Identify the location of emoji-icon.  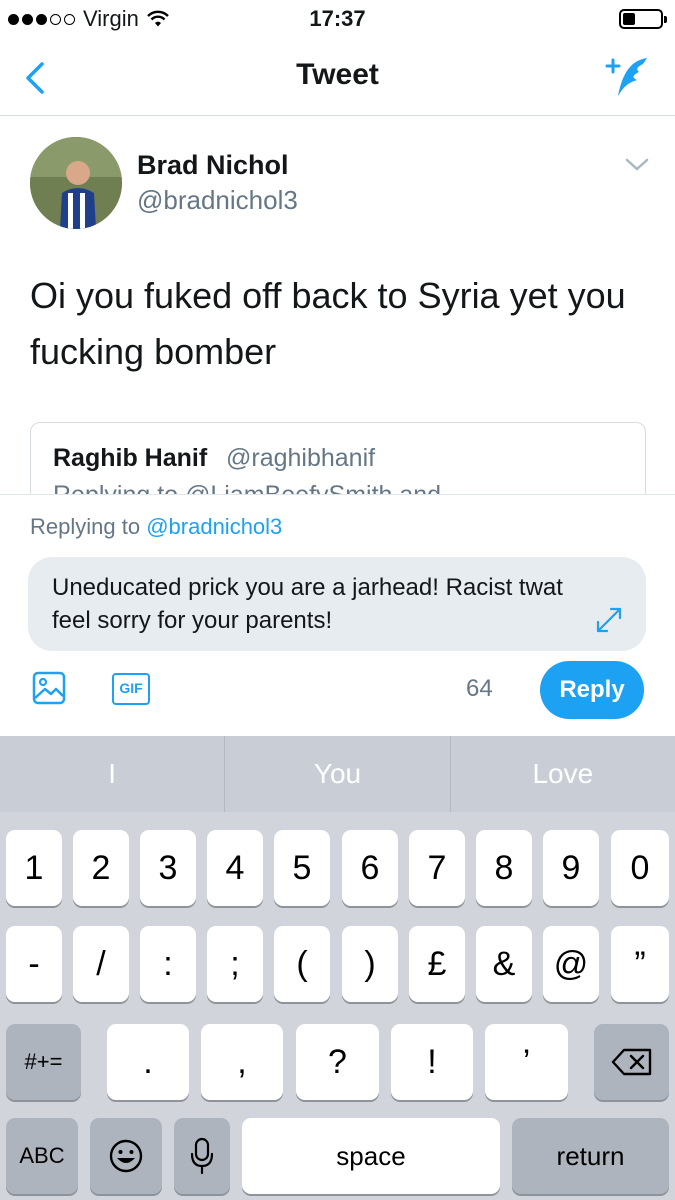
(126, 1156).